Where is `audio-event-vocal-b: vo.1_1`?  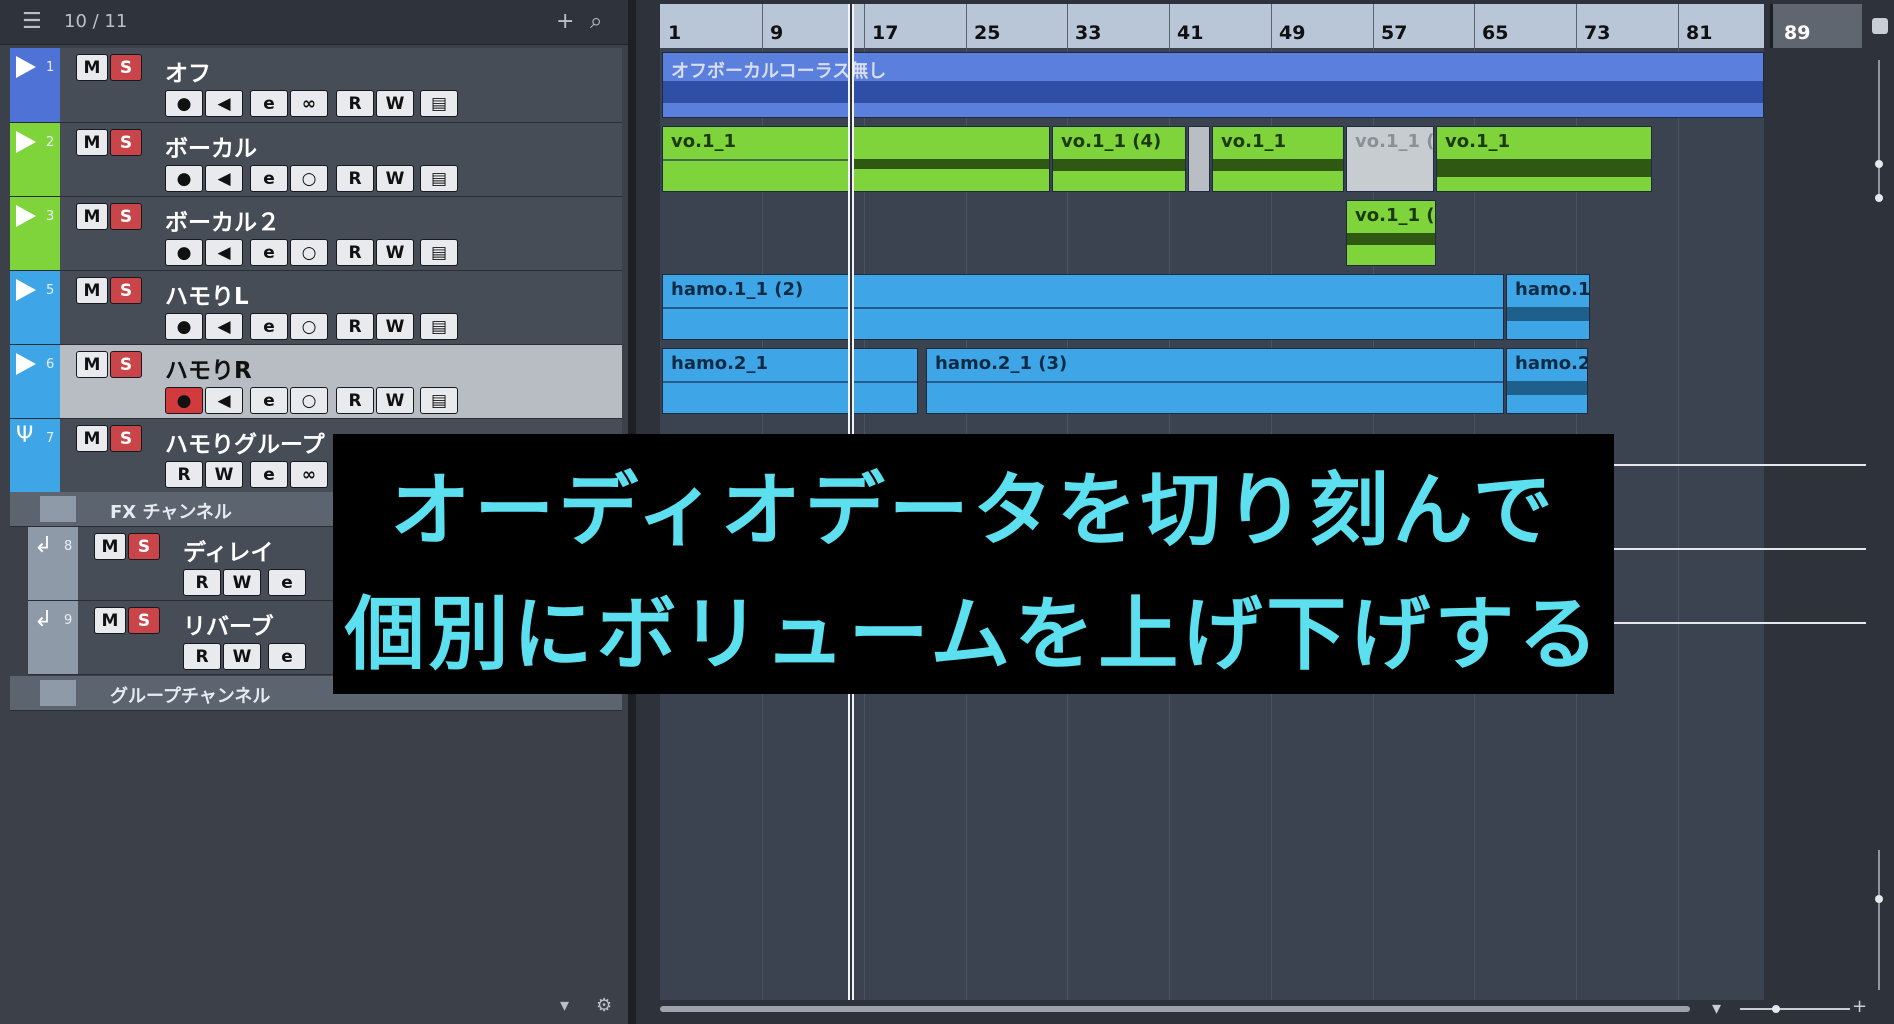
audio-event-vocal-b: vo.1_1 is located at coordinates (1278, 159).